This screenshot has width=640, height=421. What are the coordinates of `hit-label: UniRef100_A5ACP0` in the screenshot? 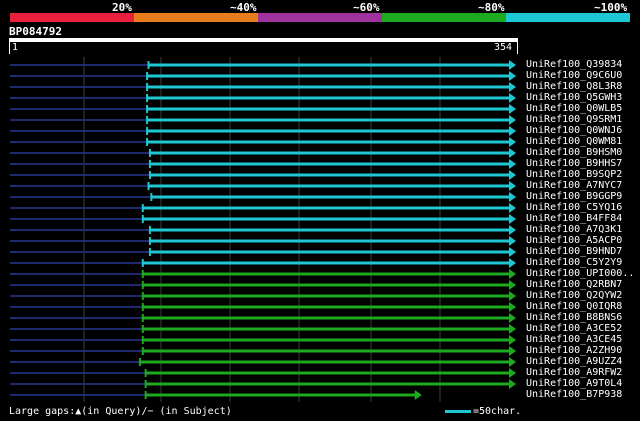 It's located at (574, 240).